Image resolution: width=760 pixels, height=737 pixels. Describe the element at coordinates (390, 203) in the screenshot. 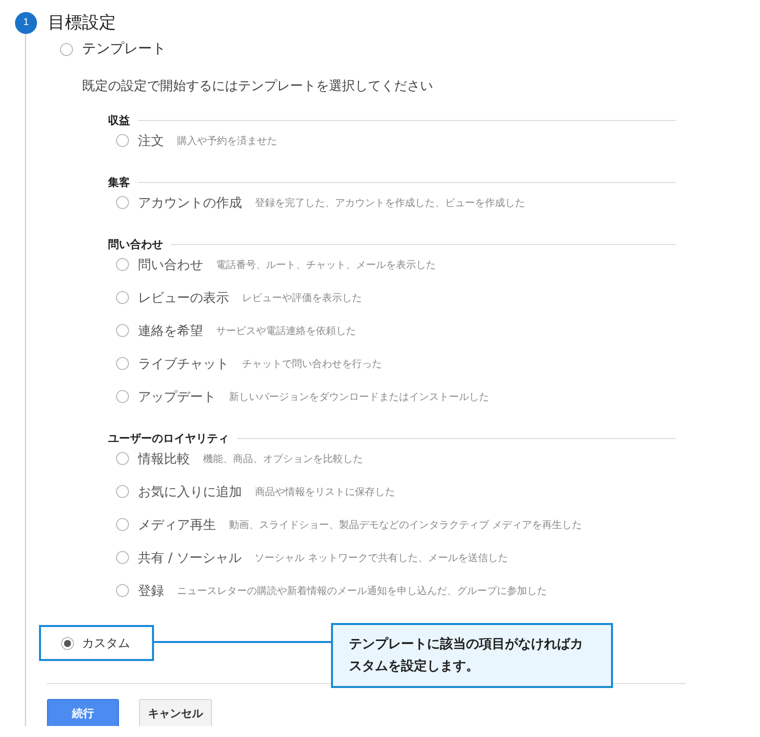

I see `option-description: 登録を完了した、アカウントを作成した、ビューを作成した` at that location.